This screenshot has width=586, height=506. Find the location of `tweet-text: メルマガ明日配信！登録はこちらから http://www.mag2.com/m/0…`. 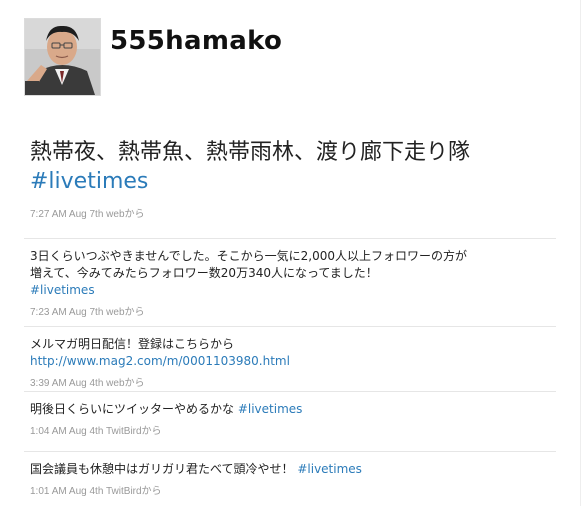

tweet-text: メルマガ明日配信！登録はこちらから http://www.mag2.com/m/0… is located at coordinates (250, 353).